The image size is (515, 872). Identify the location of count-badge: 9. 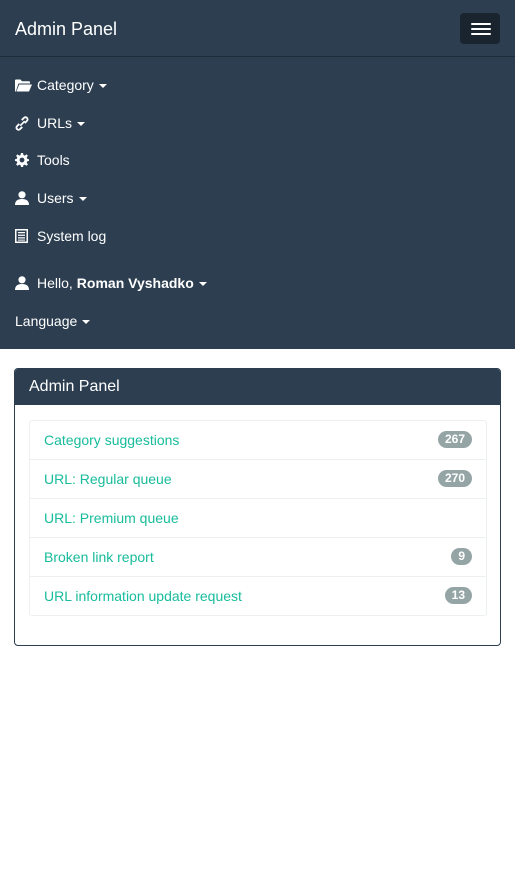
(461, 556).